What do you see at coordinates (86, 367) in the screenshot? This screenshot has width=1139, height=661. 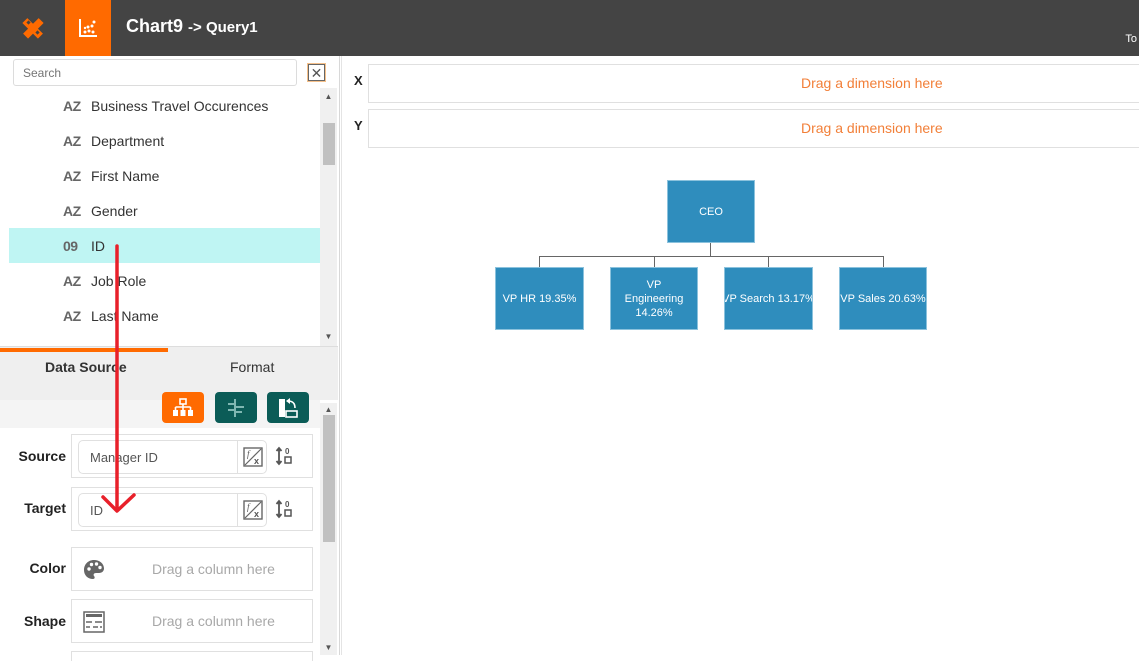 I see `tab-data-source: Data Source` at bounding box center [86, 367].